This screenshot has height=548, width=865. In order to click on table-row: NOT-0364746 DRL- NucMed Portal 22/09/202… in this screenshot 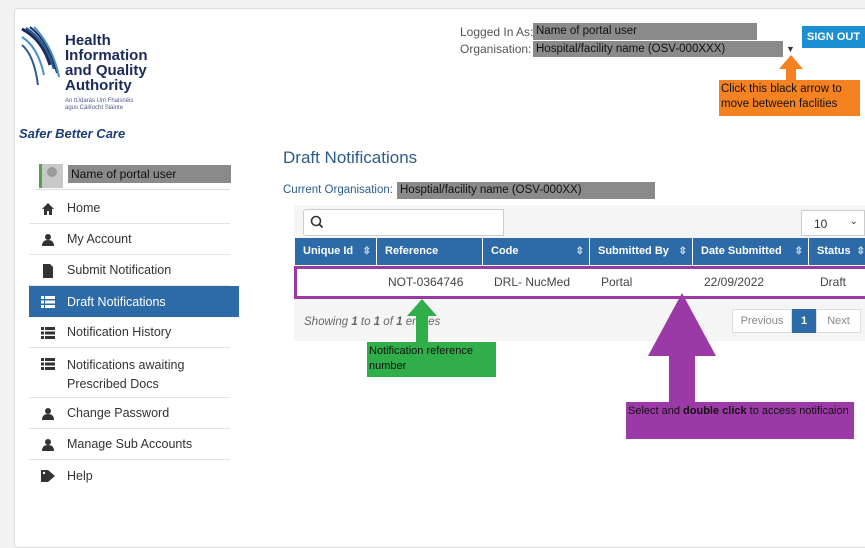, I will do `click(579, 282)`.